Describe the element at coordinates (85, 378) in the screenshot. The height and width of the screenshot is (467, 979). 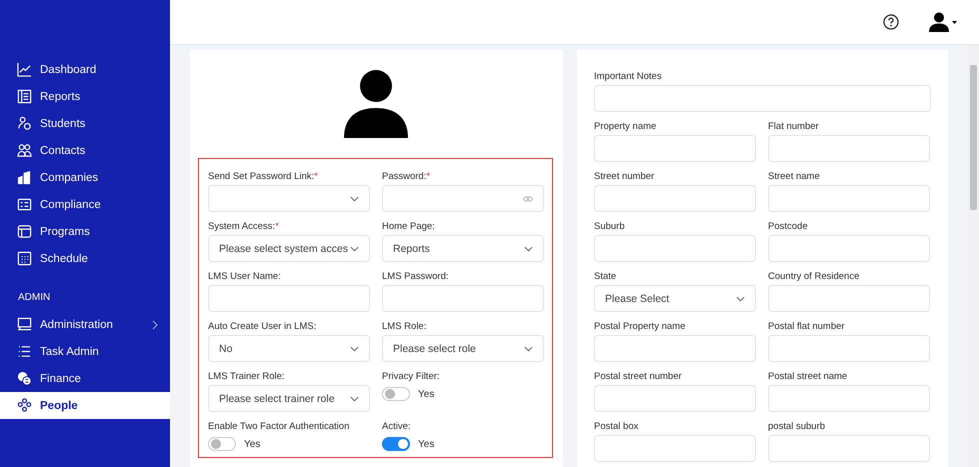
I see `sidebar-item: Finance` at that location.